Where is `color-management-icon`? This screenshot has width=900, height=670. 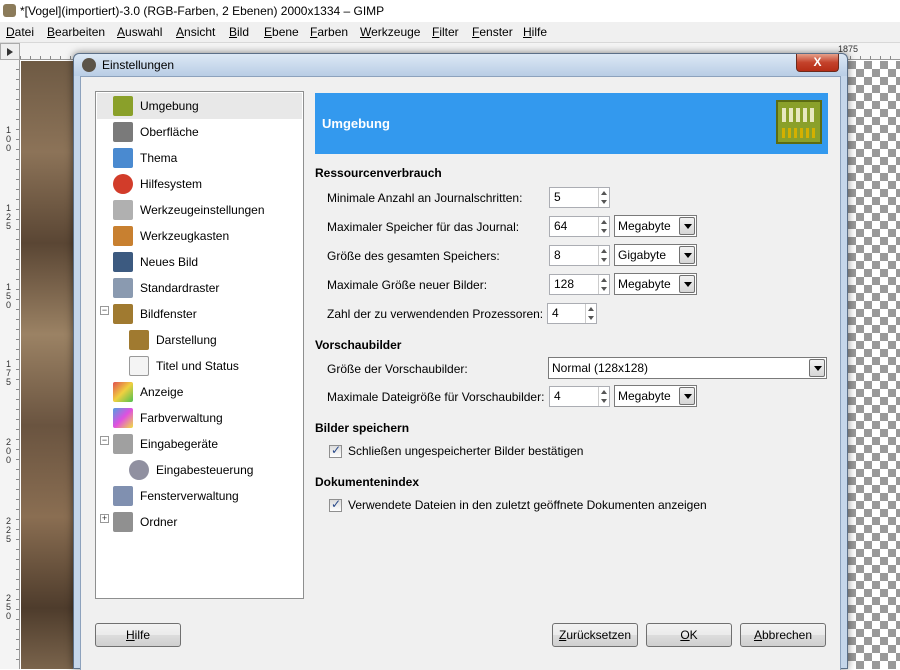 color-management-icon is located at coordinates (123, 418).